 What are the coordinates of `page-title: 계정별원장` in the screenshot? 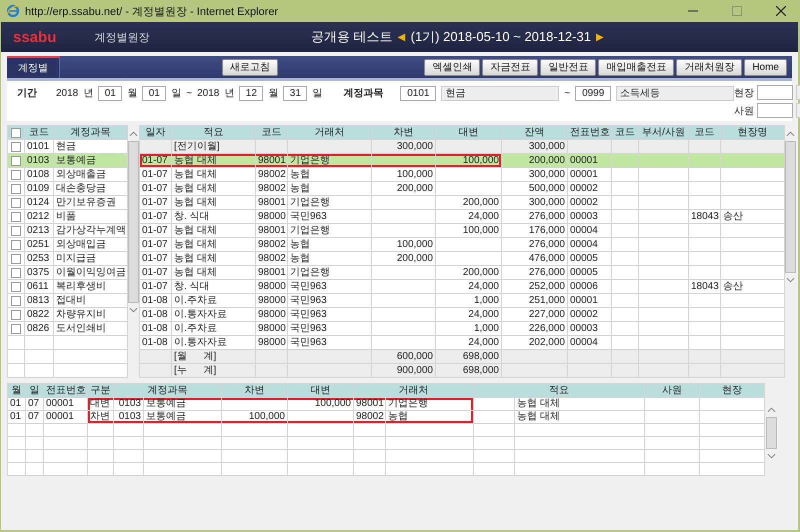 It's located at (122, 37).